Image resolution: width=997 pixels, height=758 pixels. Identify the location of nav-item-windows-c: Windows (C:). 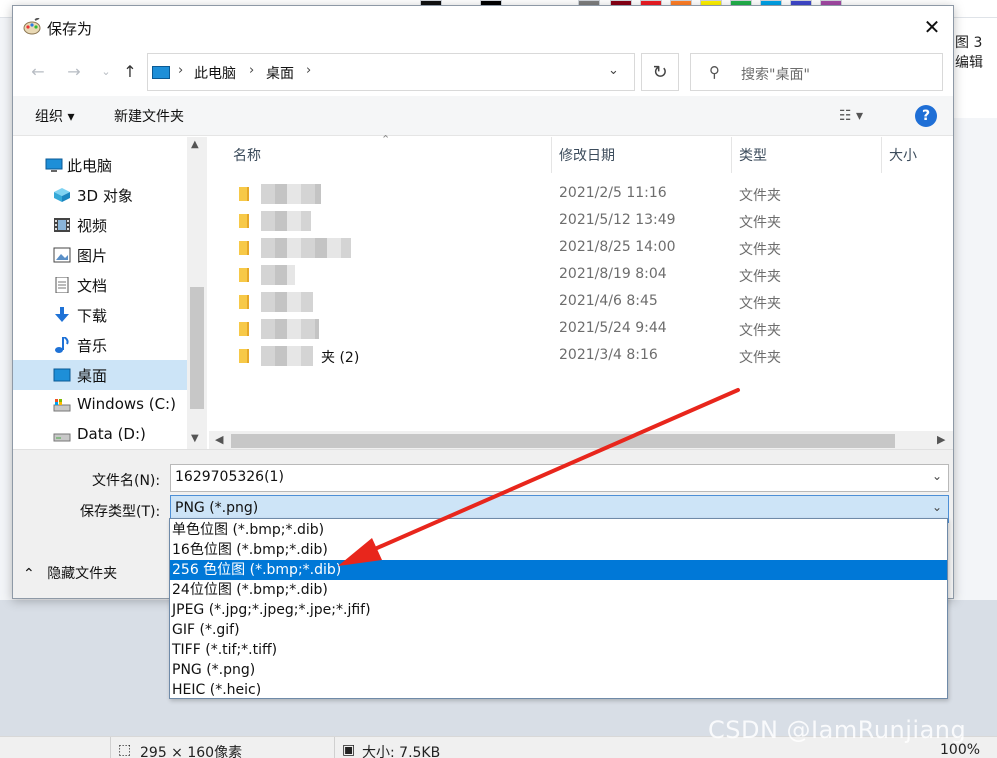
(100, 405).